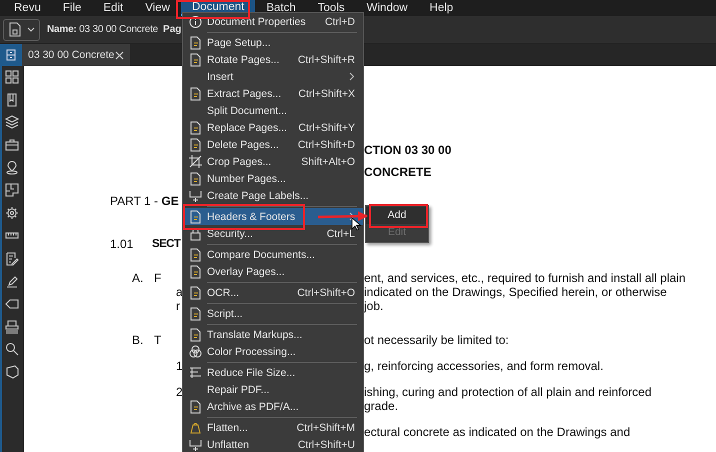 The image size is (716, 452). I want to click on map-pin-icon, so click(12, 167).